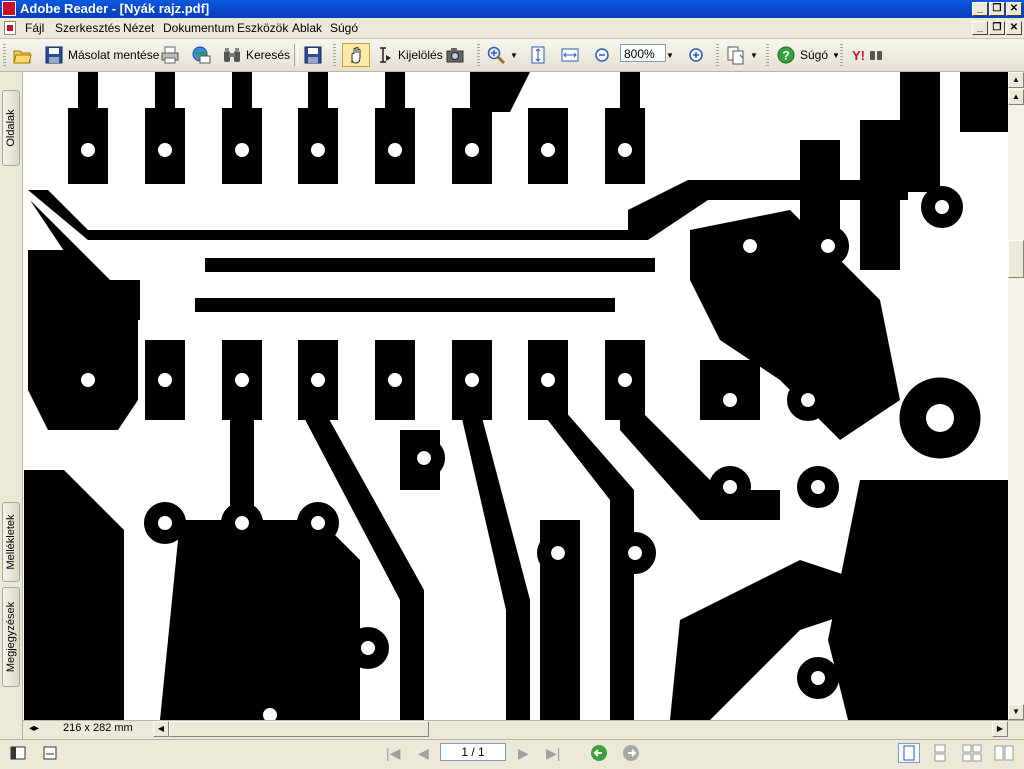 Image resolution: width=1024 pixels, height=769 pixels. I want to click on document-icon, so click(10, 28).